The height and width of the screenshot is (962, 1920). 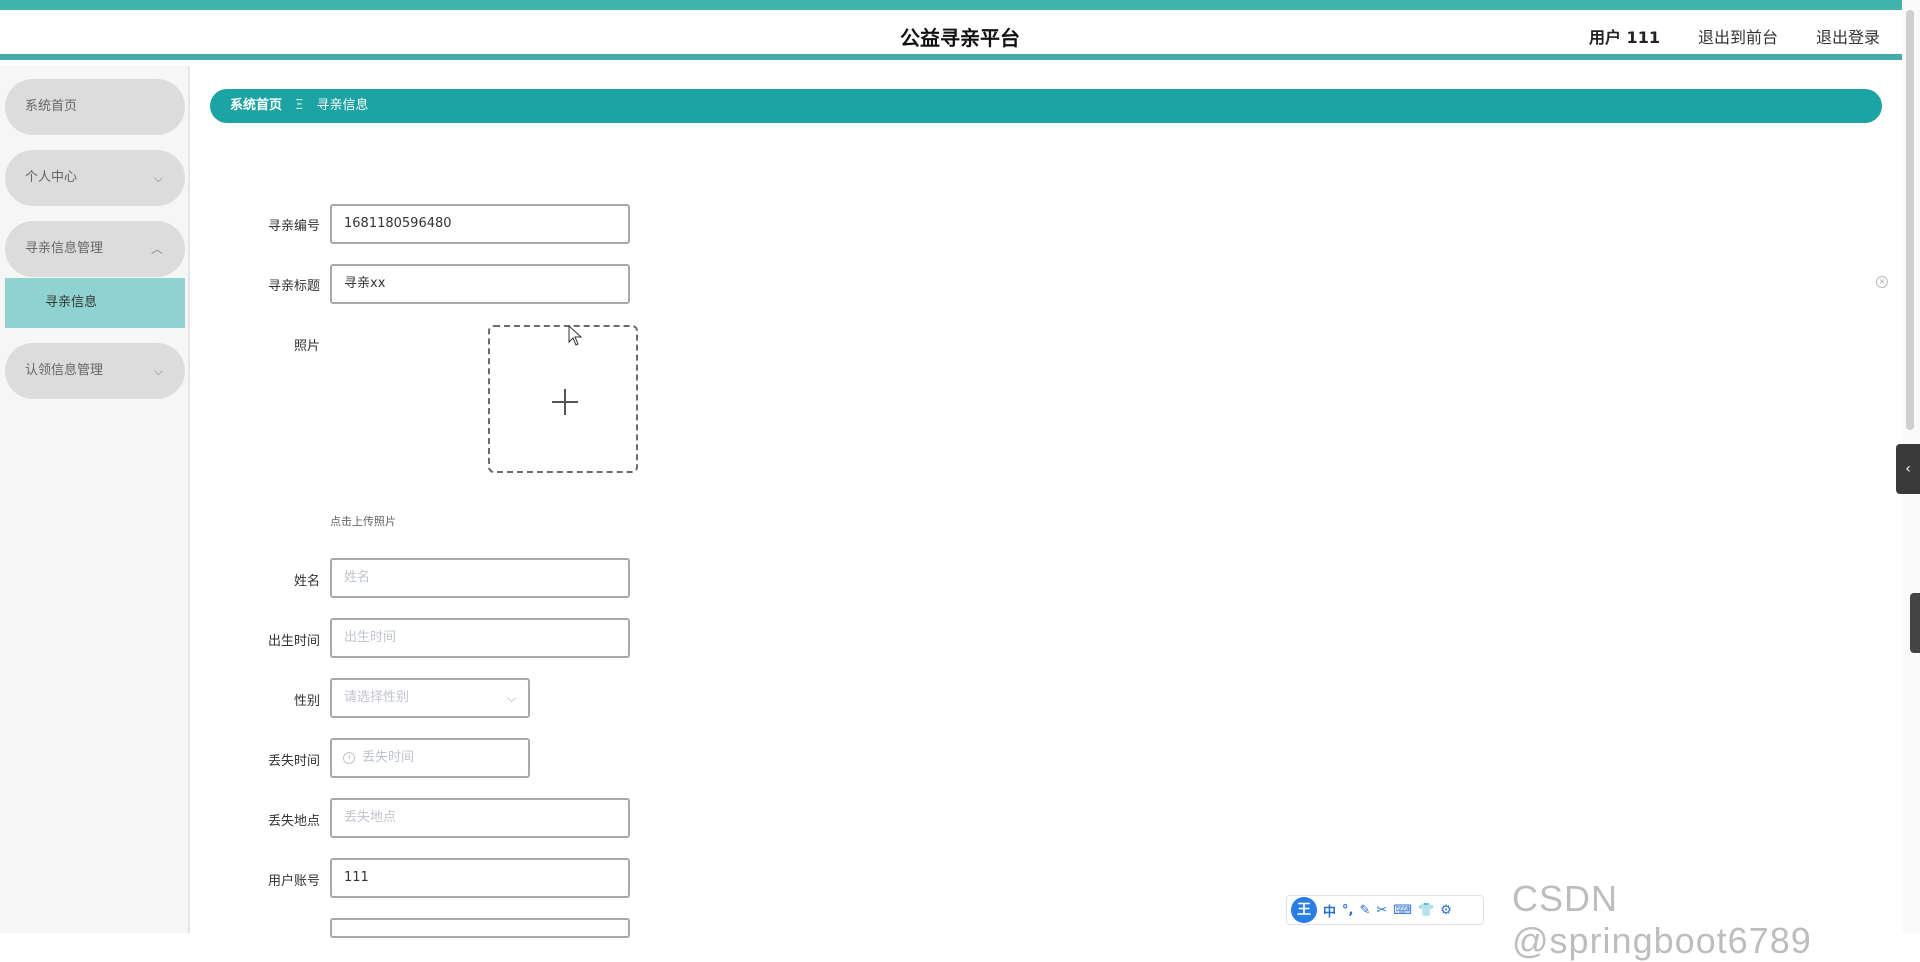 I want to click on breadcrumb: 系统首页 Ξ 寻亲信息, so click(x=1046, y=106).